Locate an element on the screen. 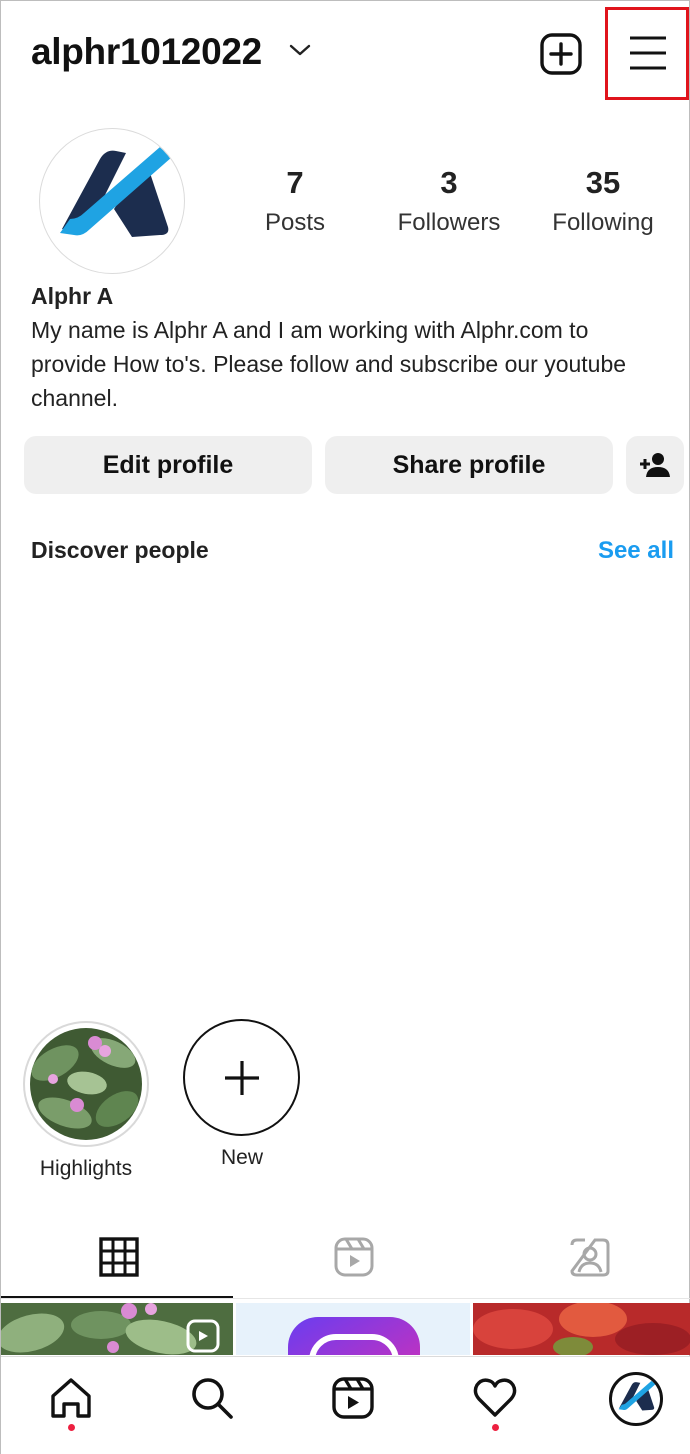  stat-posts: 7 Posts is located at coordinates (295, 201).